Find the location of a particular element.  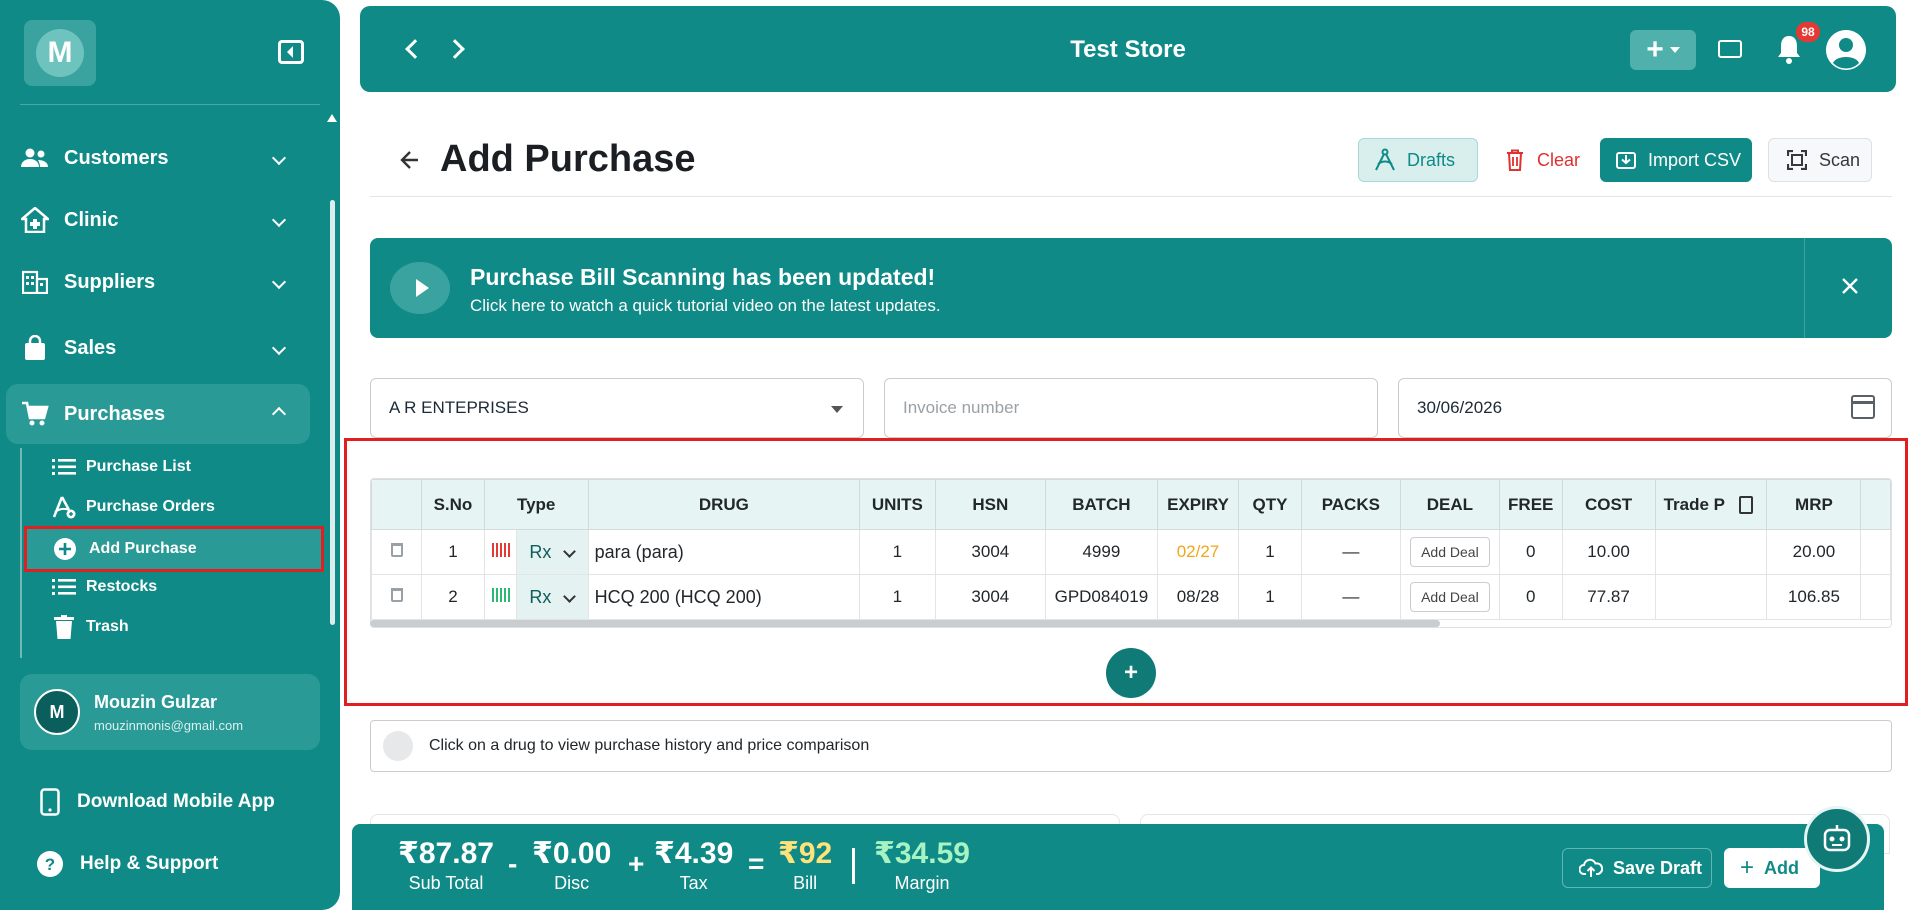

margin-value: ₹34.59 is located at coordinates (922, 853).